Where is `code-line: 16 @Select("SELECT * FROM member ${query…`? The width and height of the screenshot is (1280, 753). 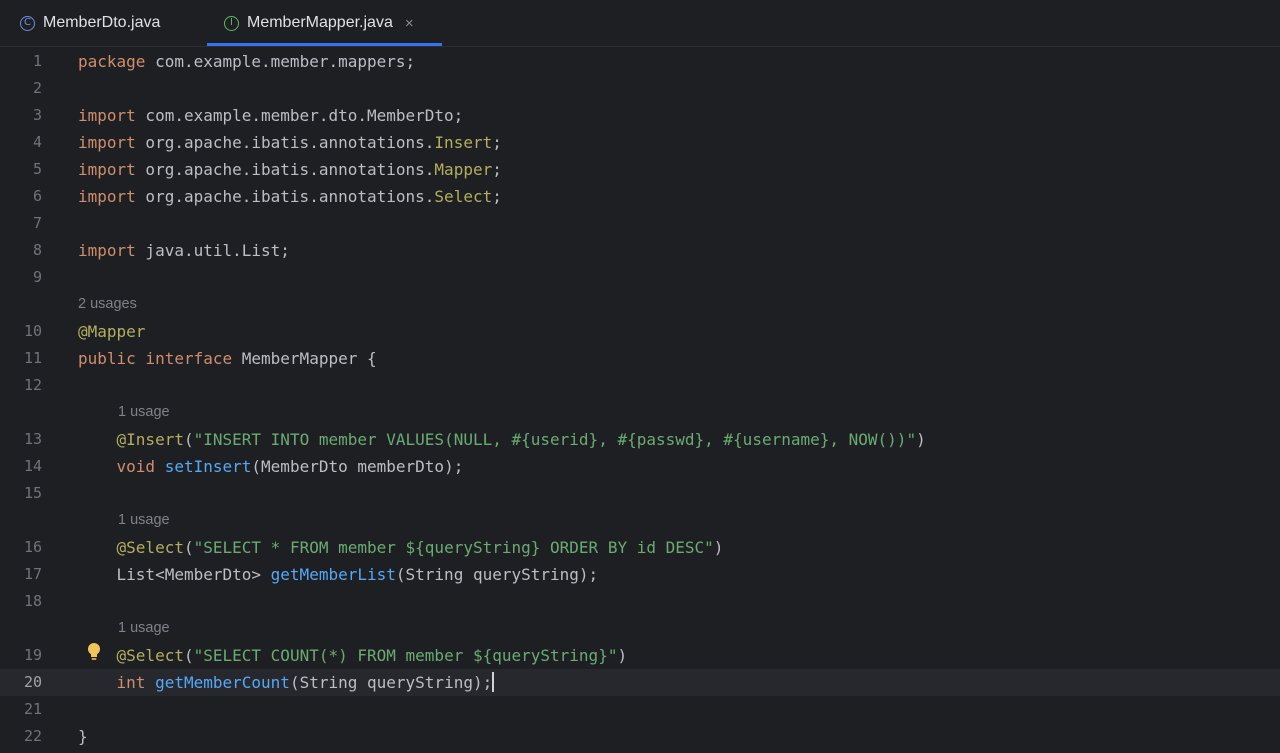 code-line: 16 @Select("SELECT * FROM member ${query… is located at coordinates (640, 547).